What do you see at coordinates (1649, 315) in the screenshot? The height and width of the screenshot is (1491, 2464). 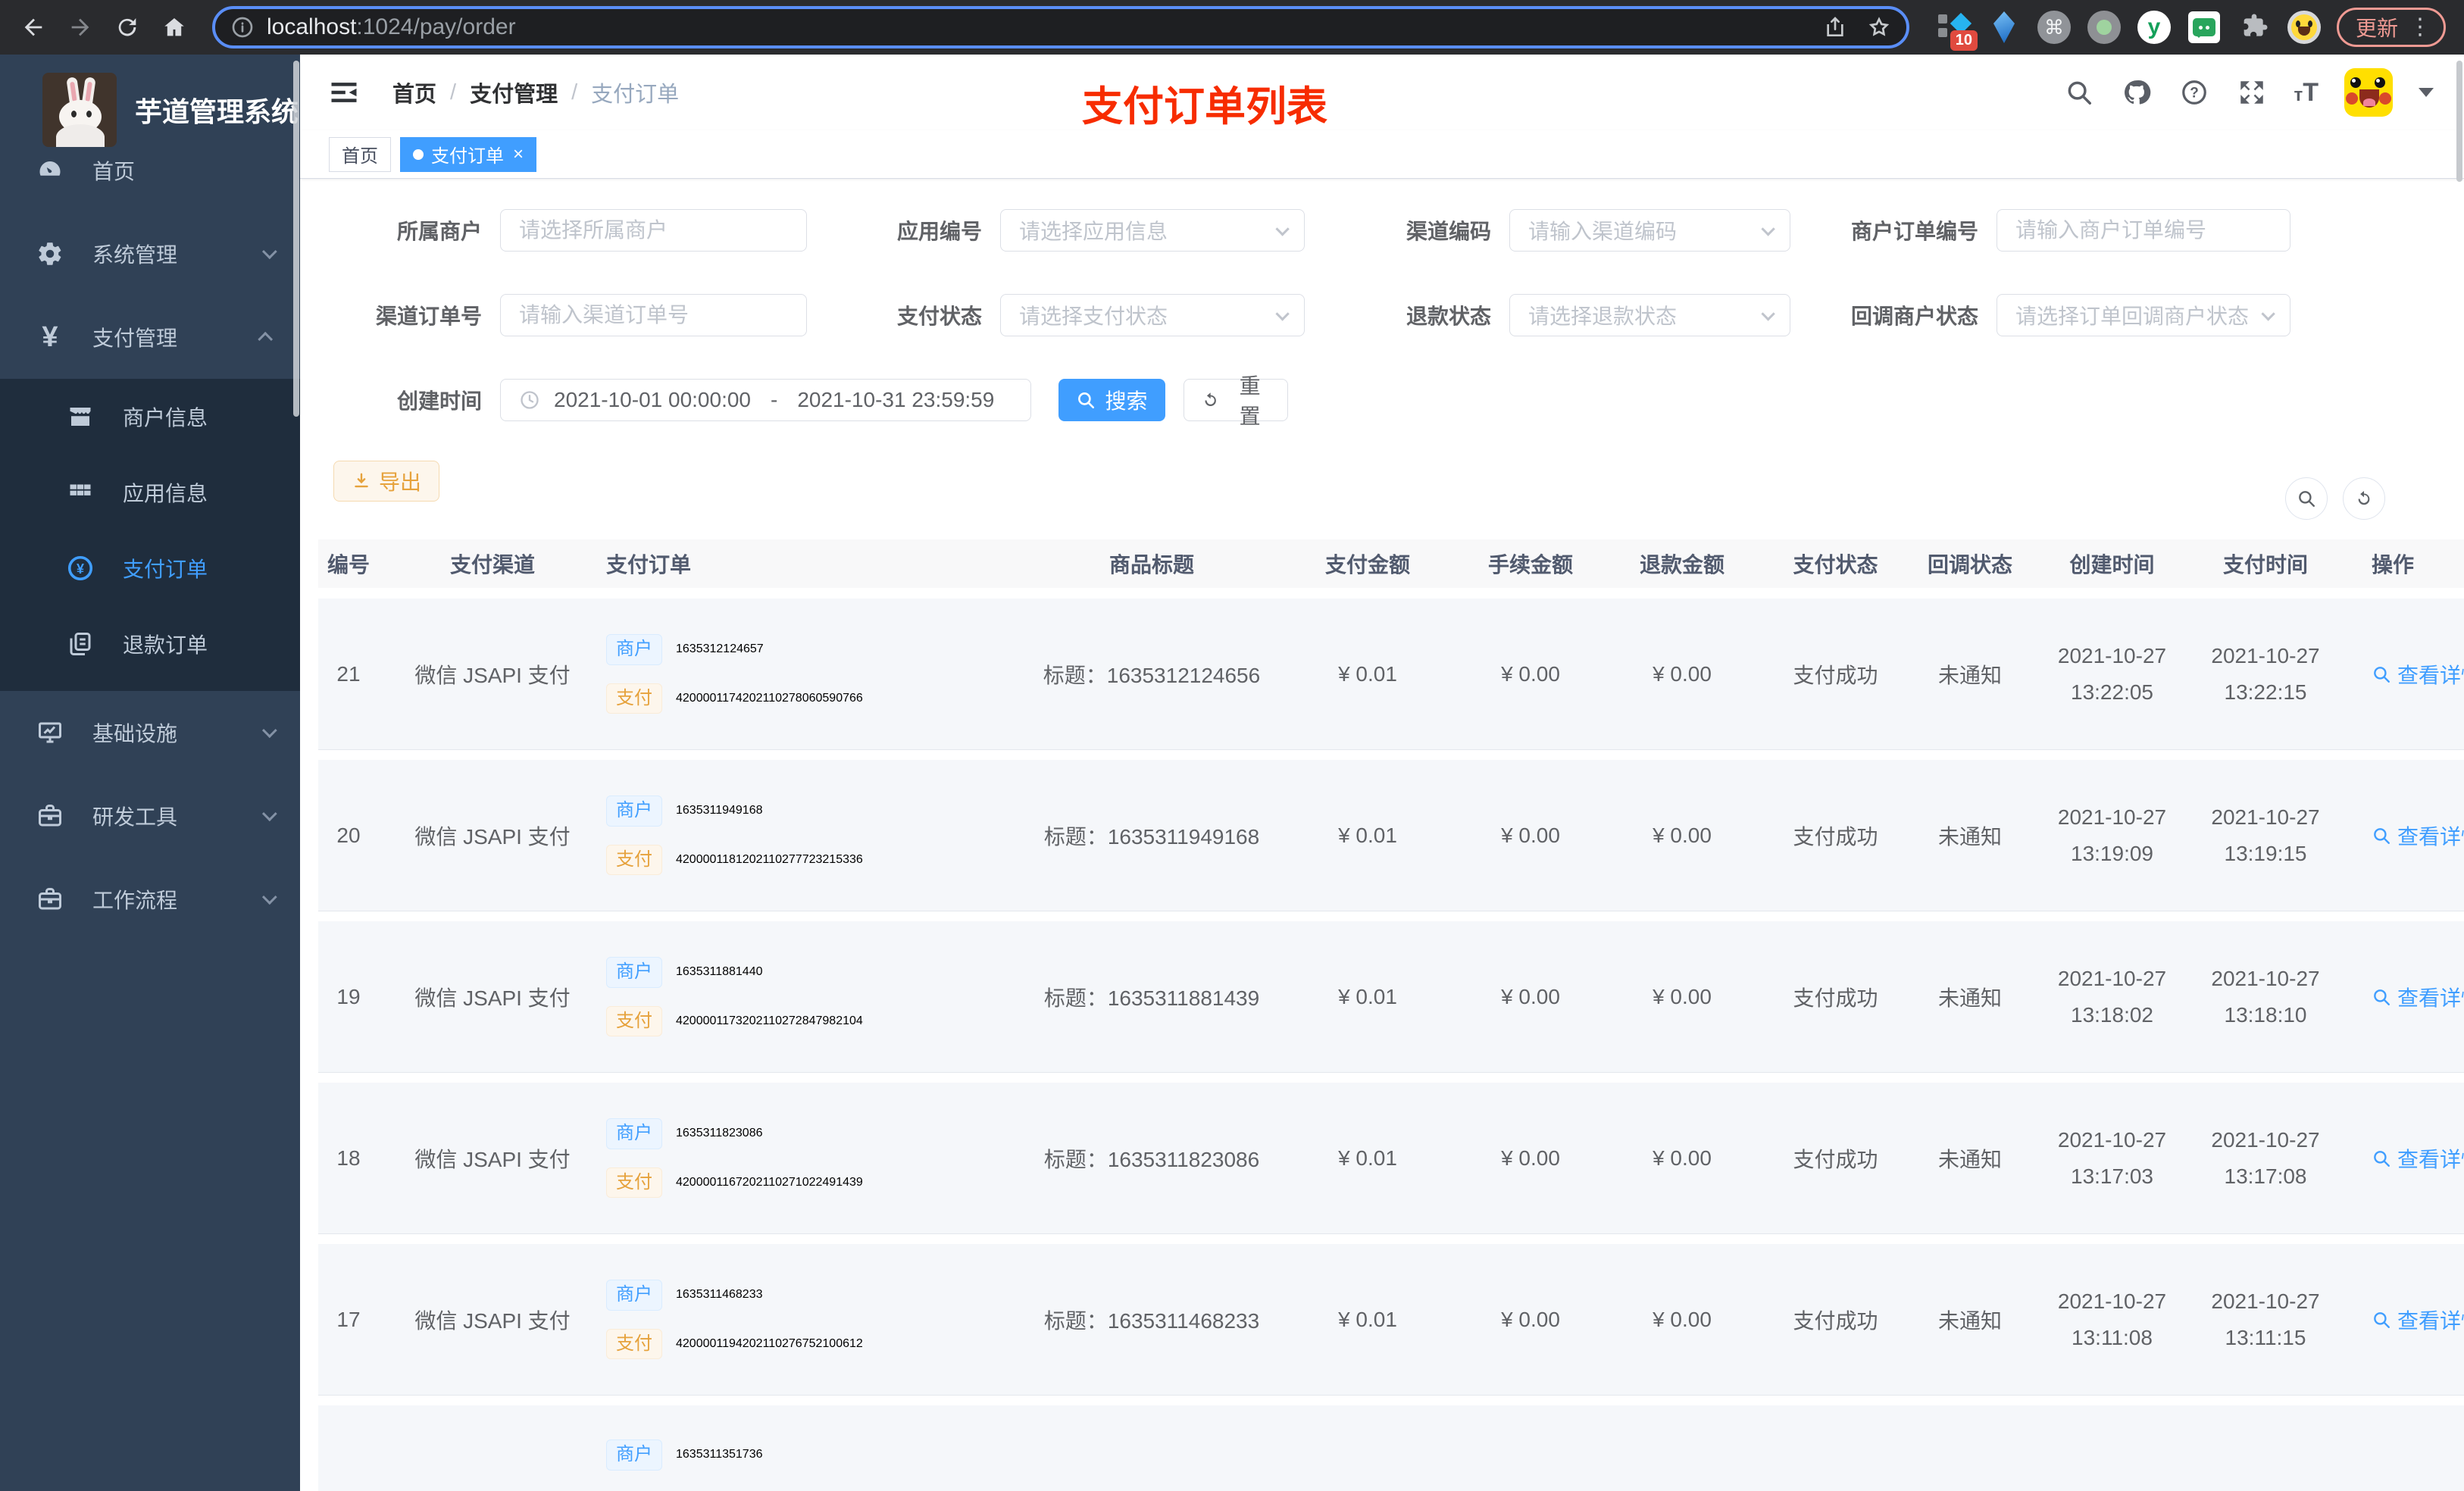 I see `refund-status-filter-select: 请选择退款状态` at bounding box center [1649, 315].